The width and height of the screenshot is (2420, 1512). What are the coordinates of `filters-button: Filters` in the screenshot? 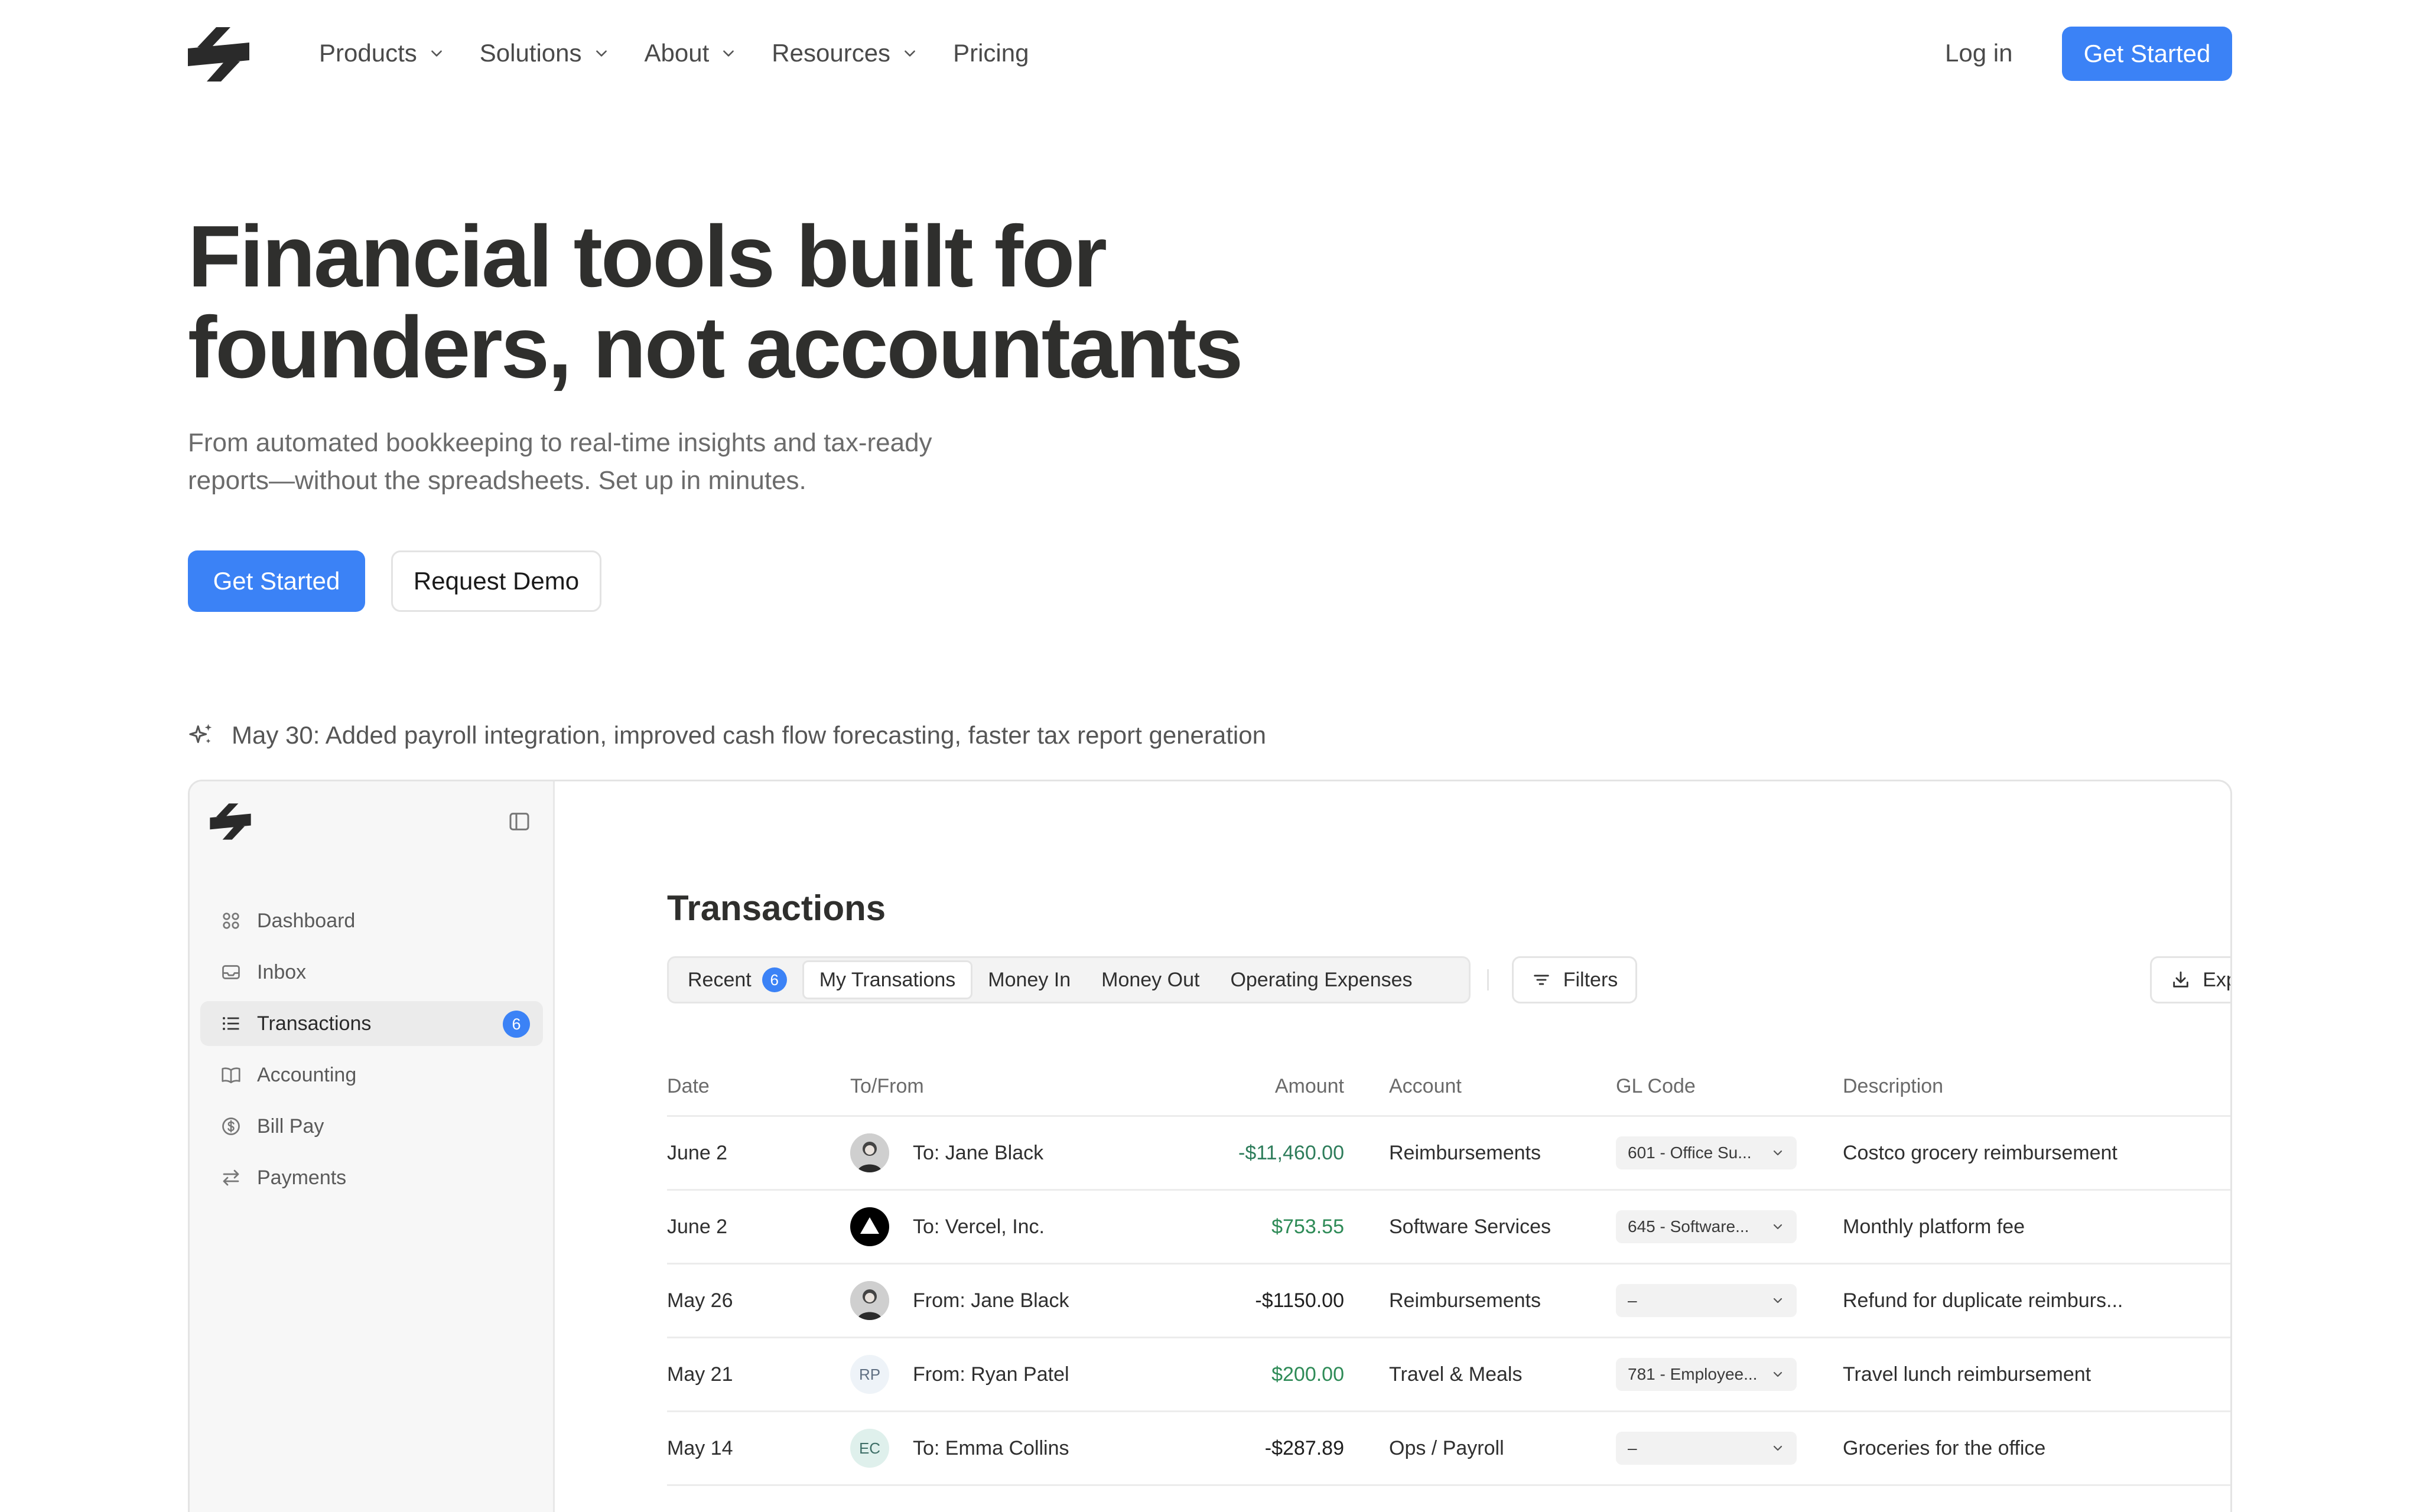 It's located at (1574, 979).